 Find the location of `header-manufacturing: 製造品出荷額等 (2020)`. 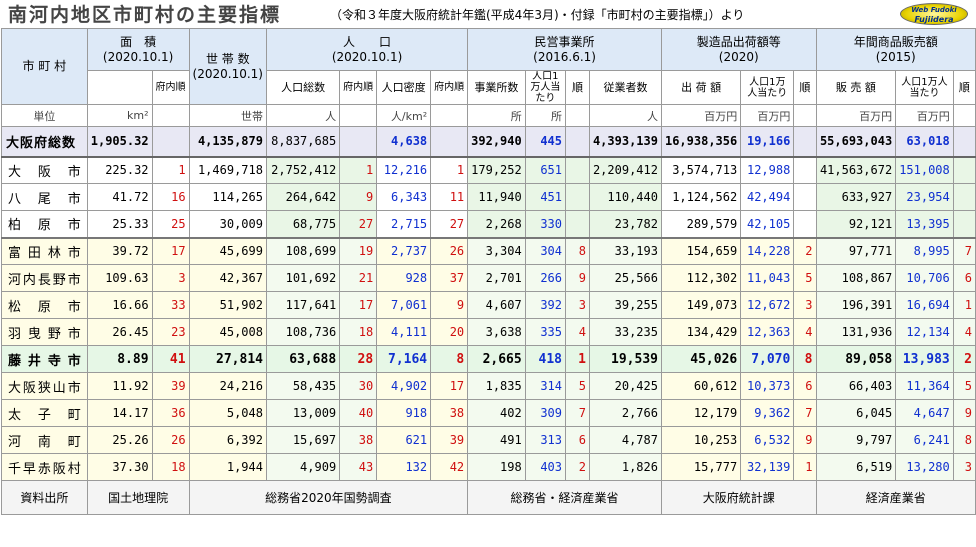

header-manufacturing: 製造品出荷額等 (2020) is located at coordinates (738, 49).